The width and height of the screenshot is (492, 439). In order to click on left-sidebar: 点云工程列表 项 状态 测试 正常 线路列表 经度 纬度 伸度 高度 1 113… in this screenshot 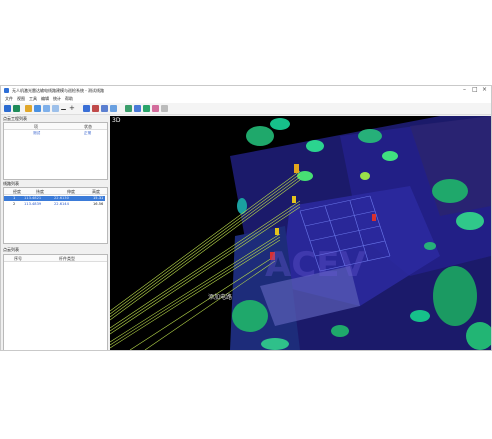, I will do `click(55, 233)`.